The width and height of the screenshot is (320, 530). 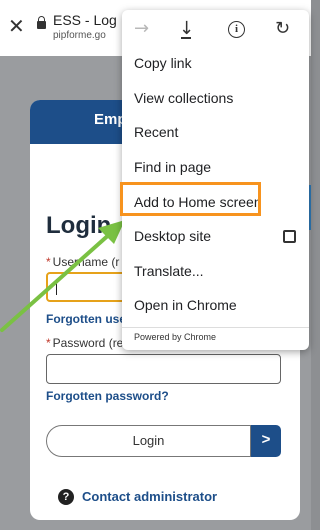 What do you see at coordinates (236, 29) in the screenshot?
I see `info-icon: i` at bounding box center [236, 29].